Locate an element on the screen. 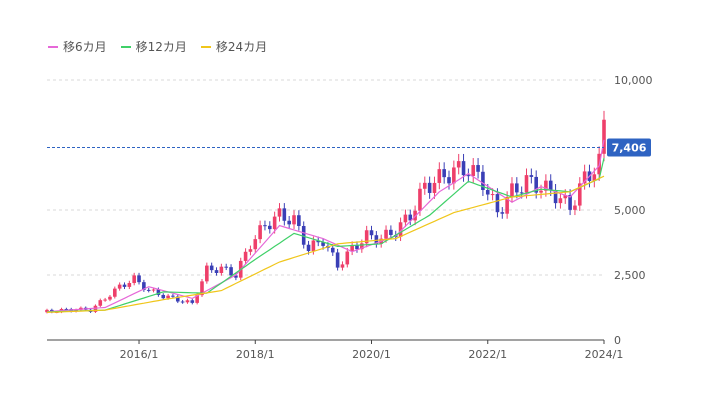 The width and height of the screenshot is (721, 412). x-tick-label: 2024/1 is located at coordinates (604, 354).